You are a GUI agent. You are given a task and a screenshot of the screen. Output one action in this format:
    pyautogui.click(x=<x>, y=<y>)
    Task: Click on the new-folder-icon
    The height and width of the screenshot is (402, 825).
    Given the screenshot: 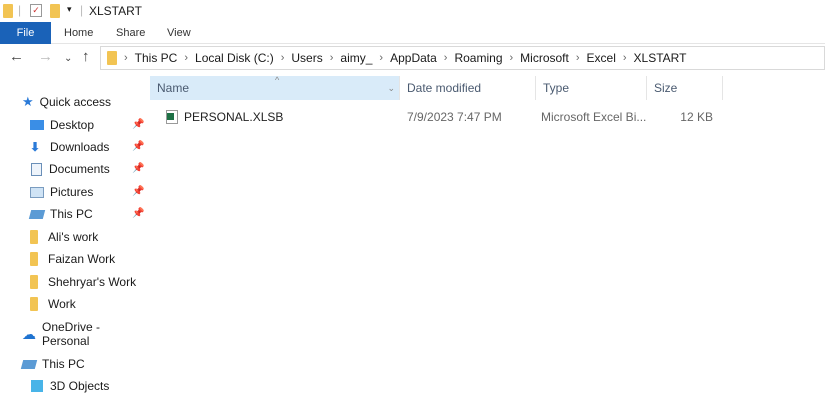 What is the action you would take?
    pyautogui.click(x=55, y=11)
    